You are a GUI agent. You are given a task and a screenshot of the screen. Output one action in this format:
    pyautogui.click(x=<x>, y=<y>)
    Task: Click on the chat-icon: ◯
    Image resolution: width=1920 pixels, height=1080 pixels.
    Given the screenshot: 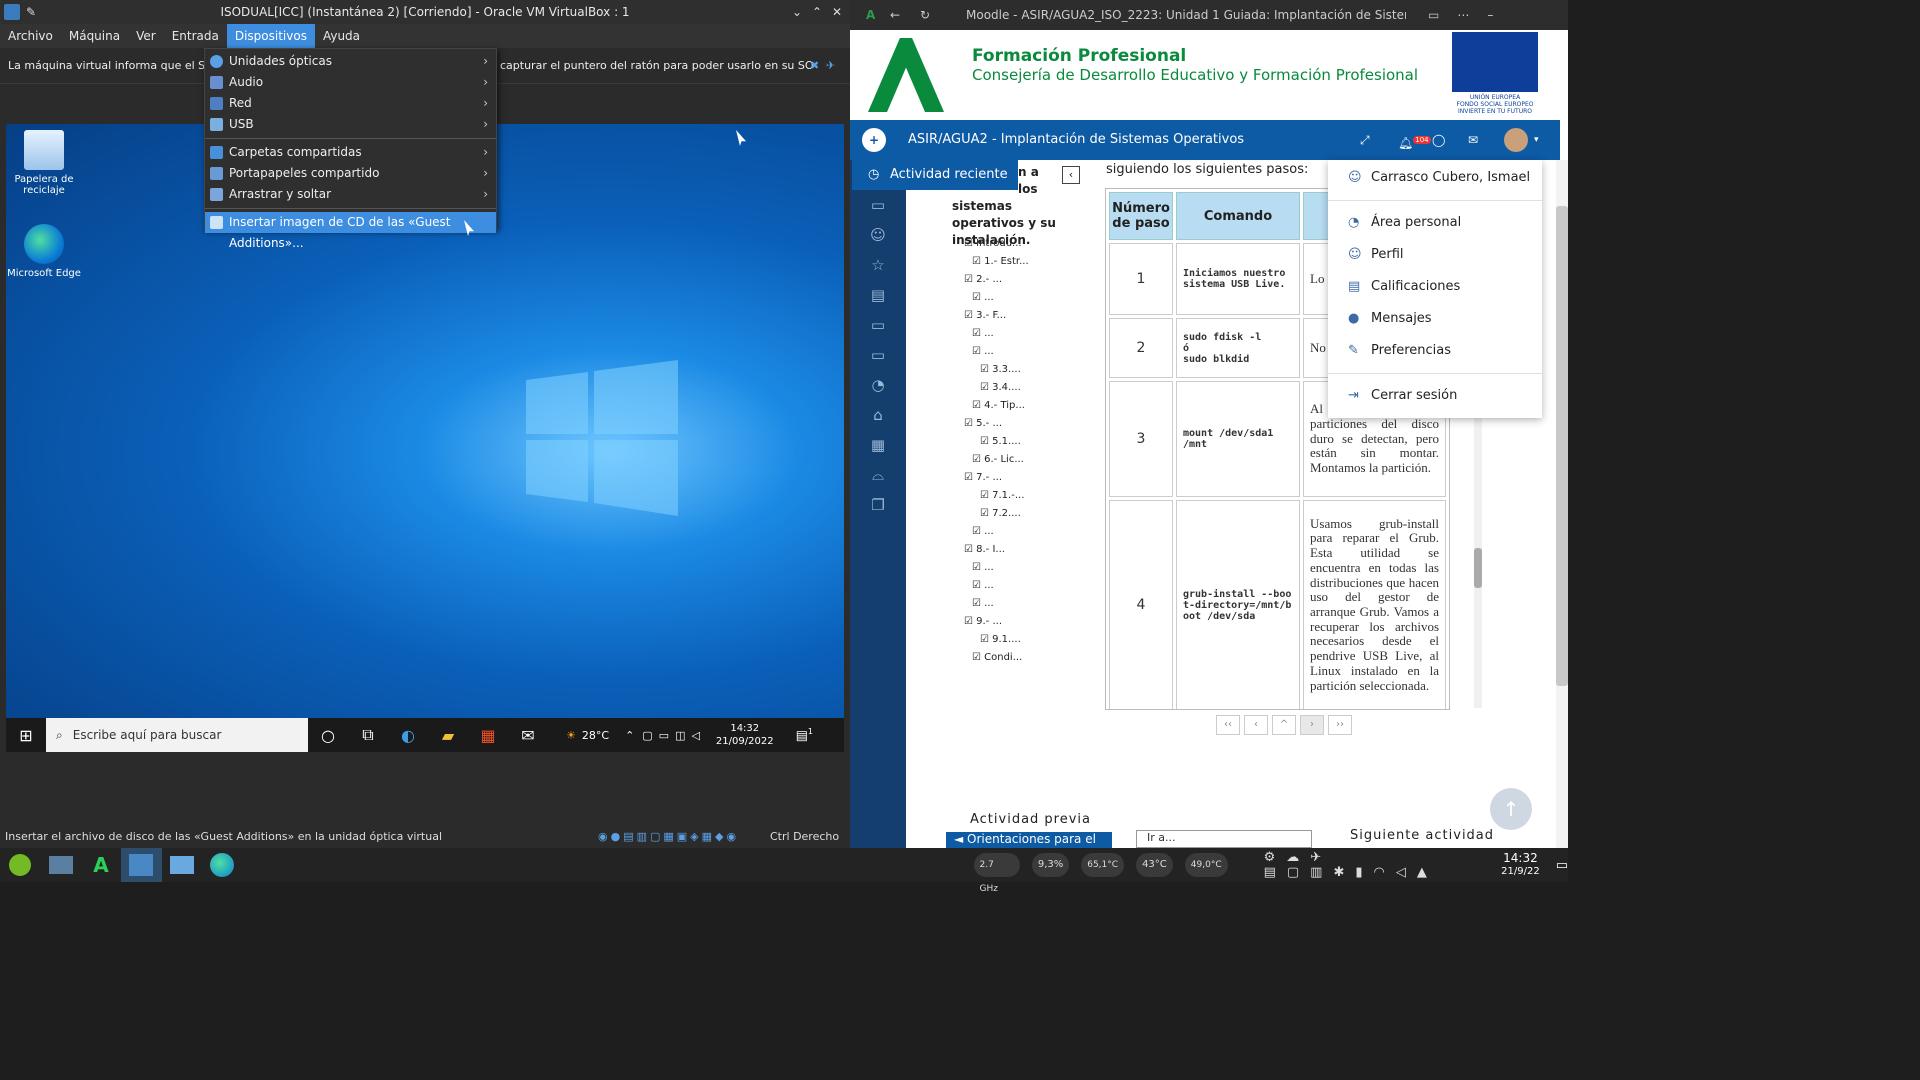 What is the action you would take?
    pyautogui.click(x=1438, y=140)
    